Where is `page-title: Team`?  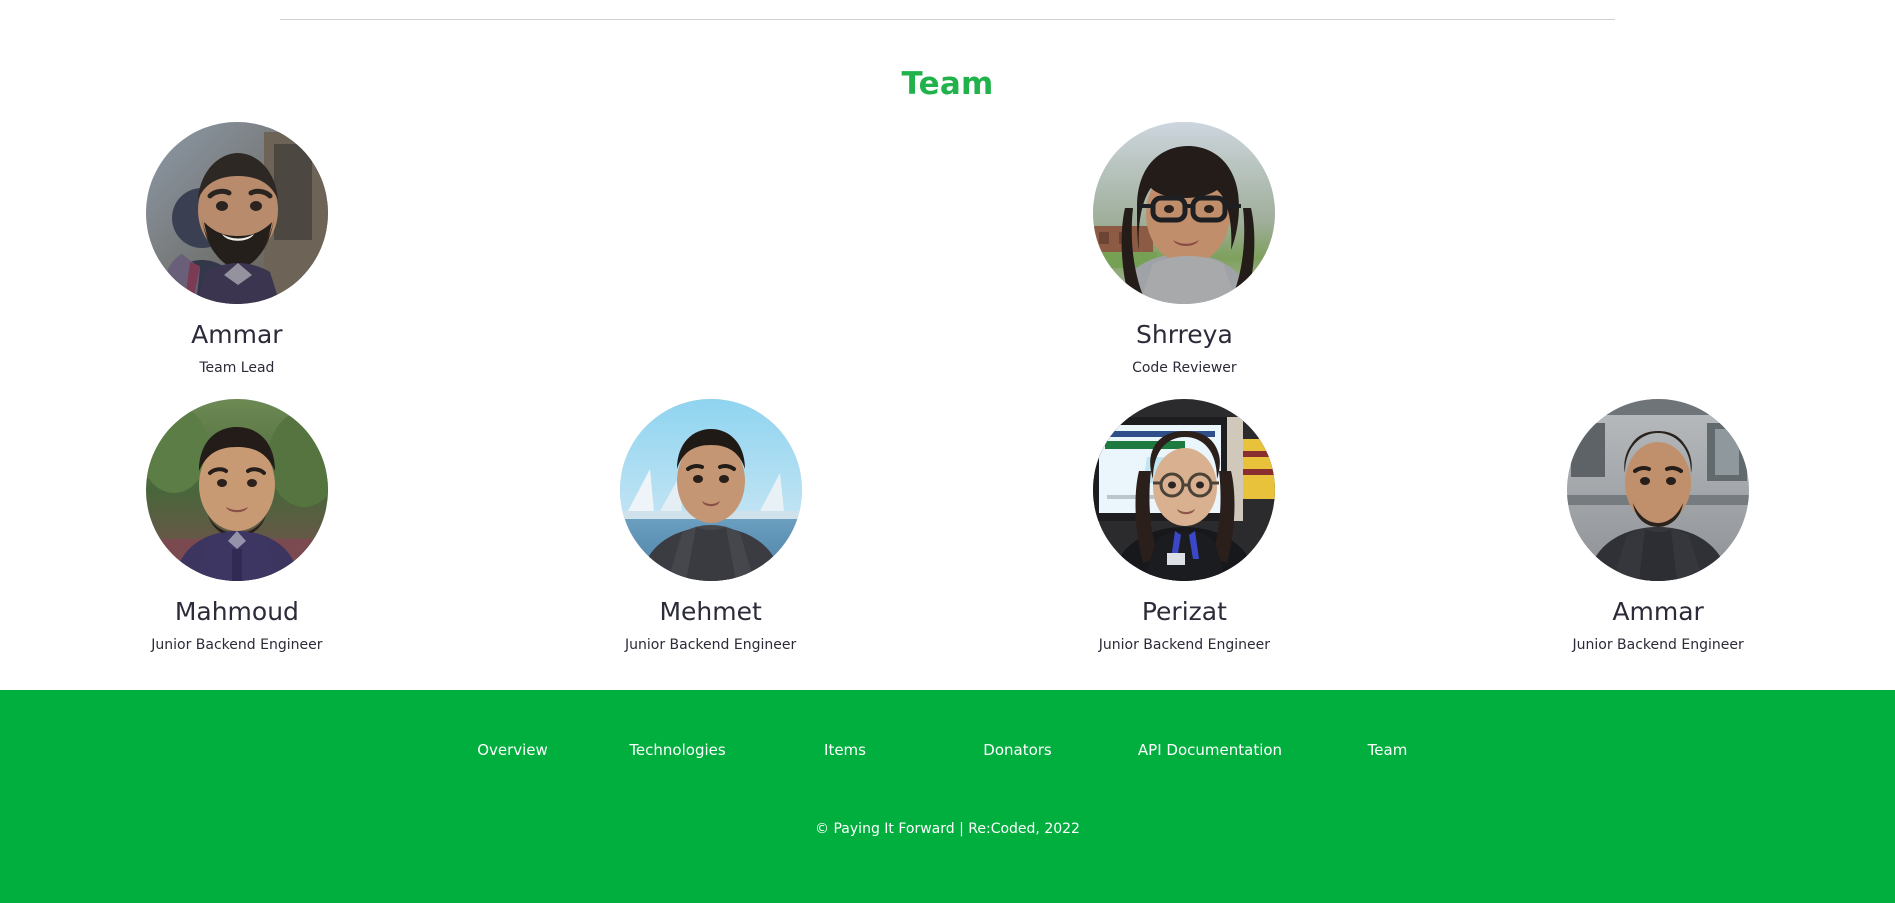 page-title: Team is located at coordinates (947, 84).